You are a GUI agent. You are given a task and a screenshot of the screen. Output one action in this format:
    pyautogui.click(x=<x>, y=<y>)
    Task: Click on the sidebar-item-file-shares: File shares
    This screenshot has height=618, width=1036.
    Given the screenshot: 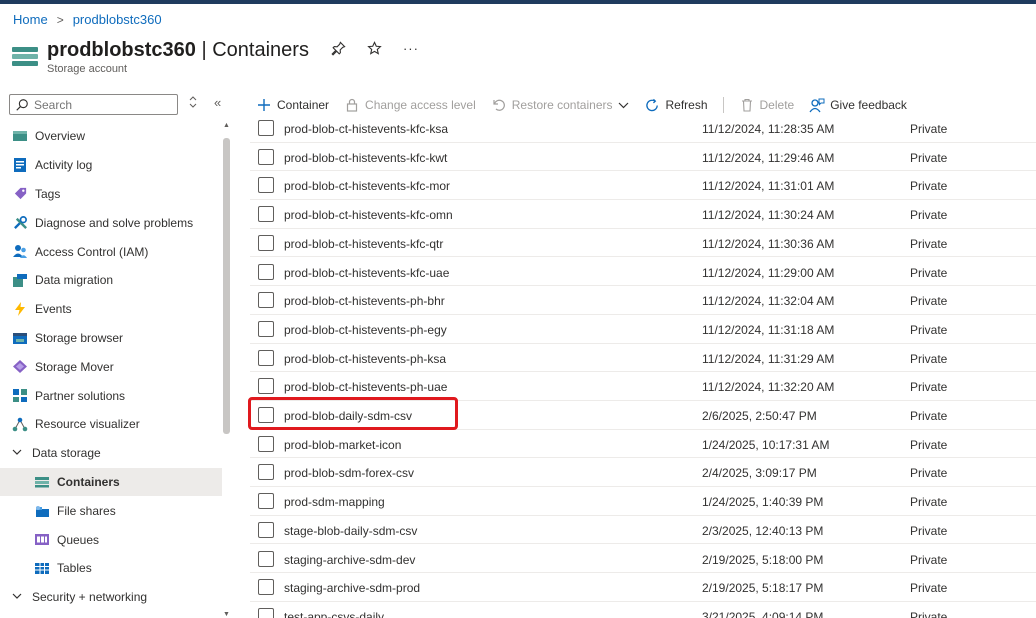 What is the action you would take?
    pyautogui.click(x=111, y=510)
    